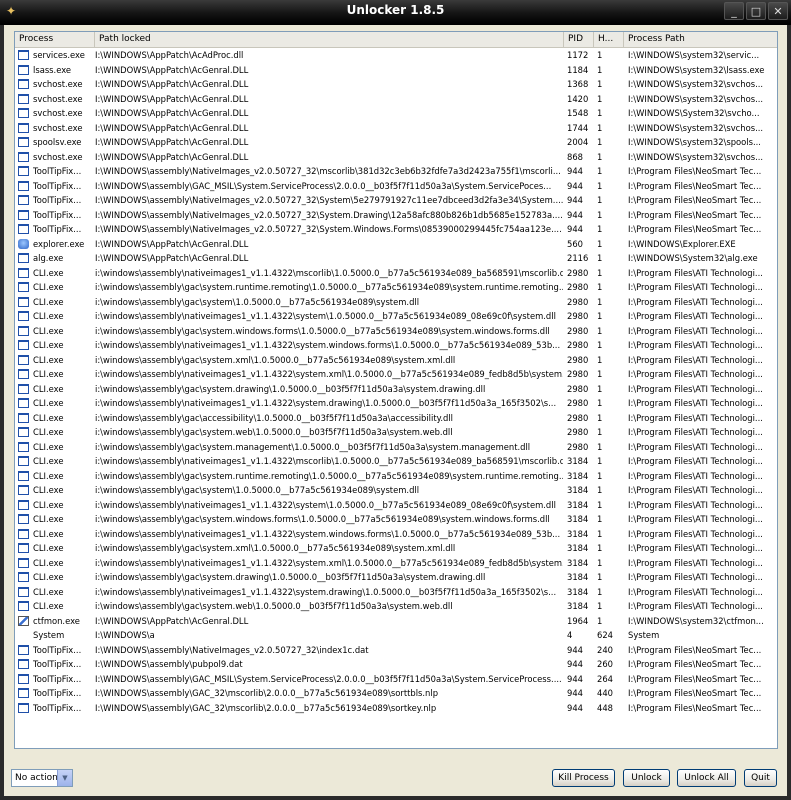 The image size is (791, 800). I want to click on column-header-pid: PID, so click(579, 39).